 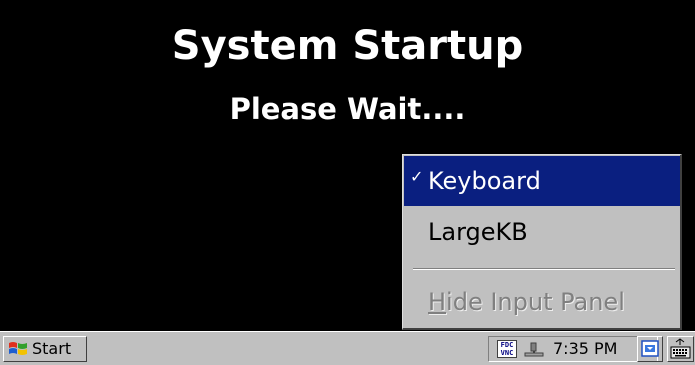 I want to click on menu-item-mnemonic: H, so click(x=437, y=302).